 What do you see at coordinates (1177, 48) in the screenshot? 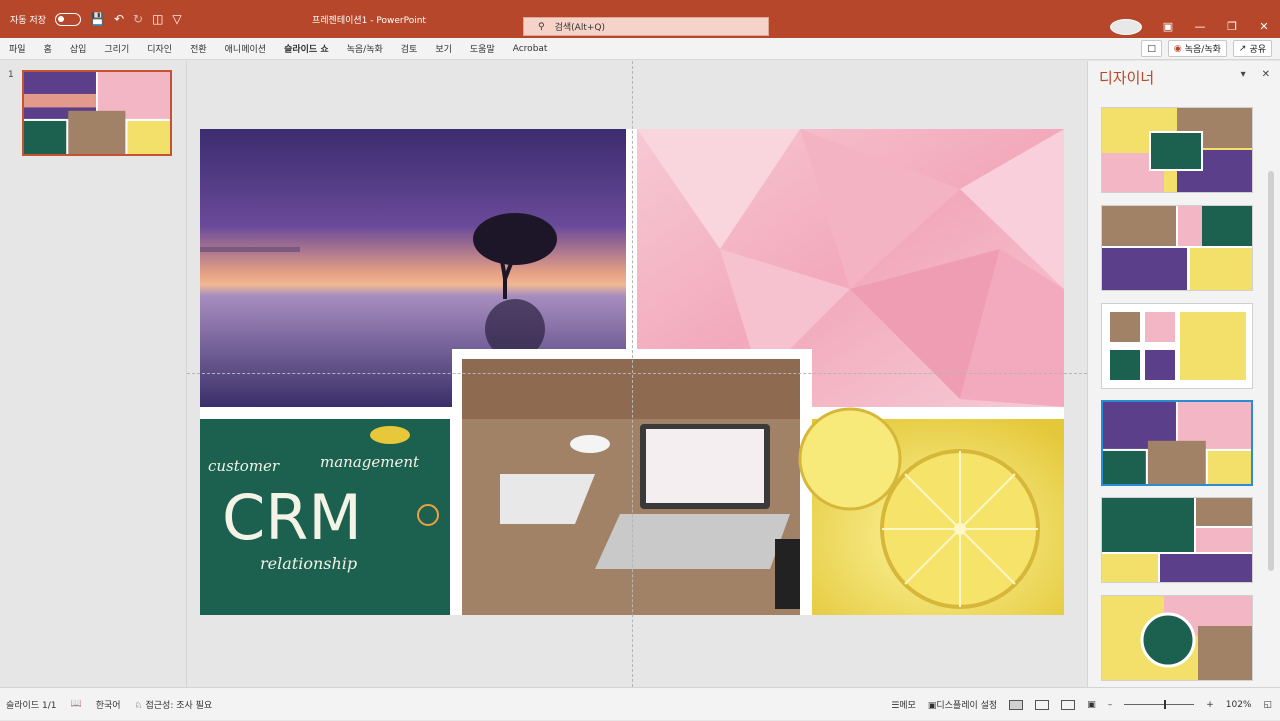
I see `record-icon: ◉` at bounding box center [1177, 48].